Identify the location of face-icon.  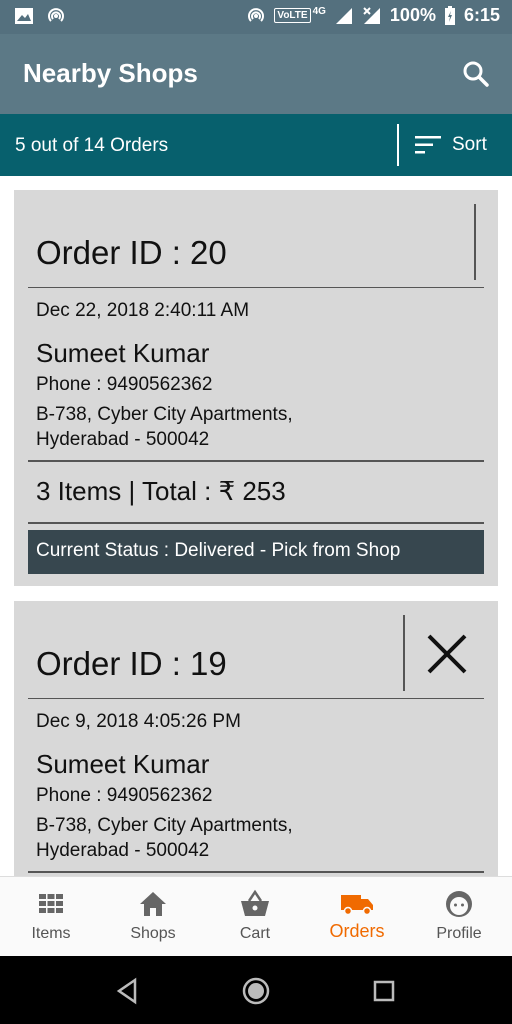
(459, 904).